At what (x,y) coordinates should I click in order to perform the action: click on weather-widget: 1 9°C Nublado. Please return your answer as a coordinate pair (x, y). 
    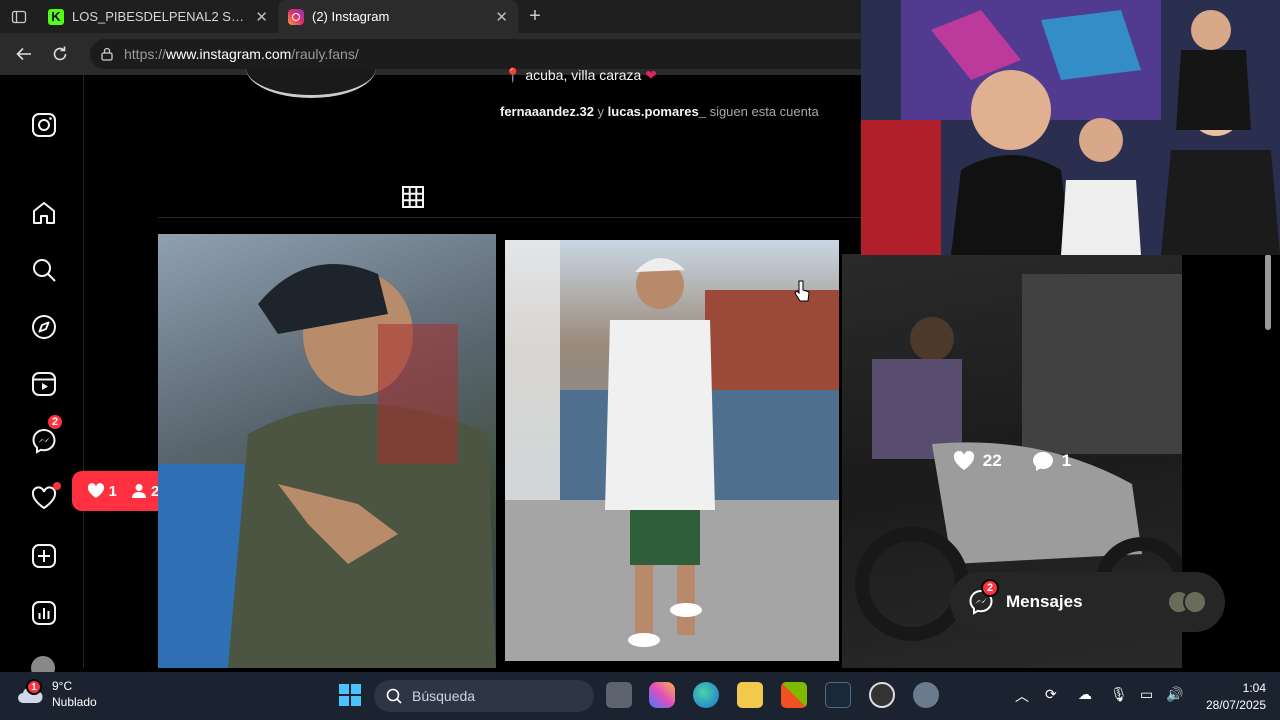
    Looking at the image, I should click on (56, 694).